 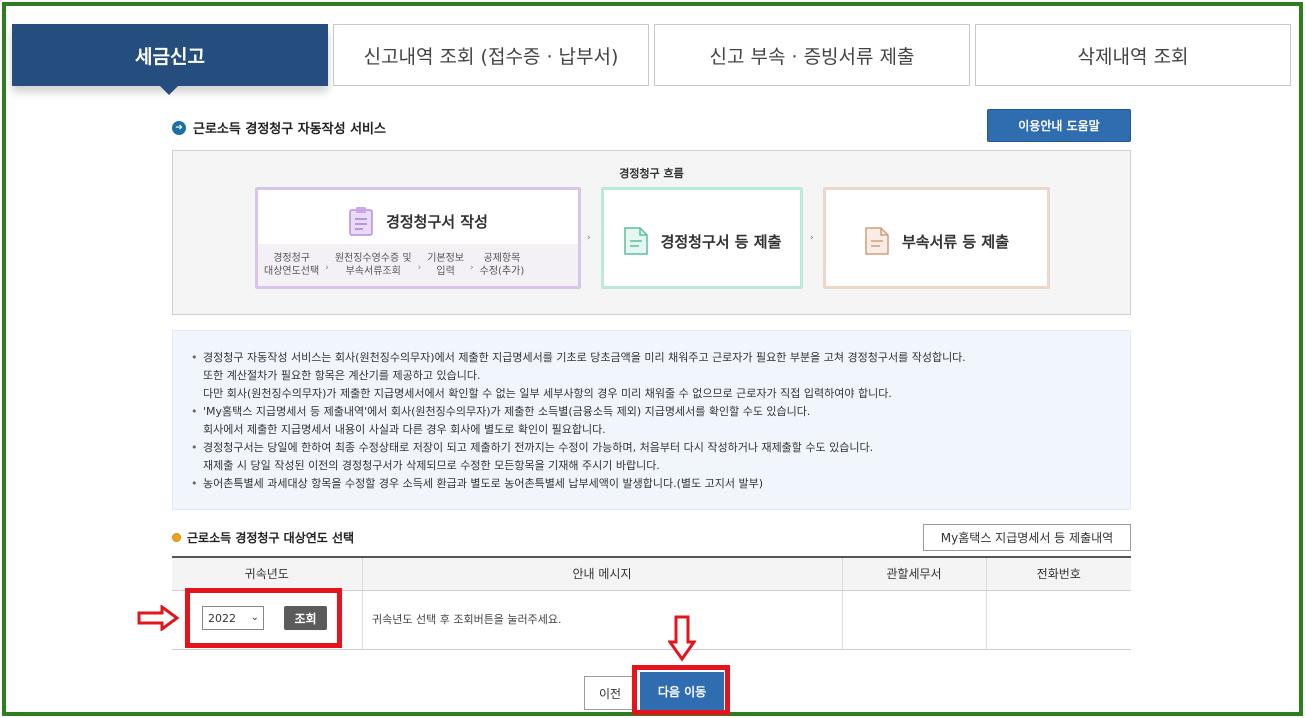 What do you see at coordinates (1058, 620) in the screenshot?
I see `cell-phone` at bounding box center [1058, 620].